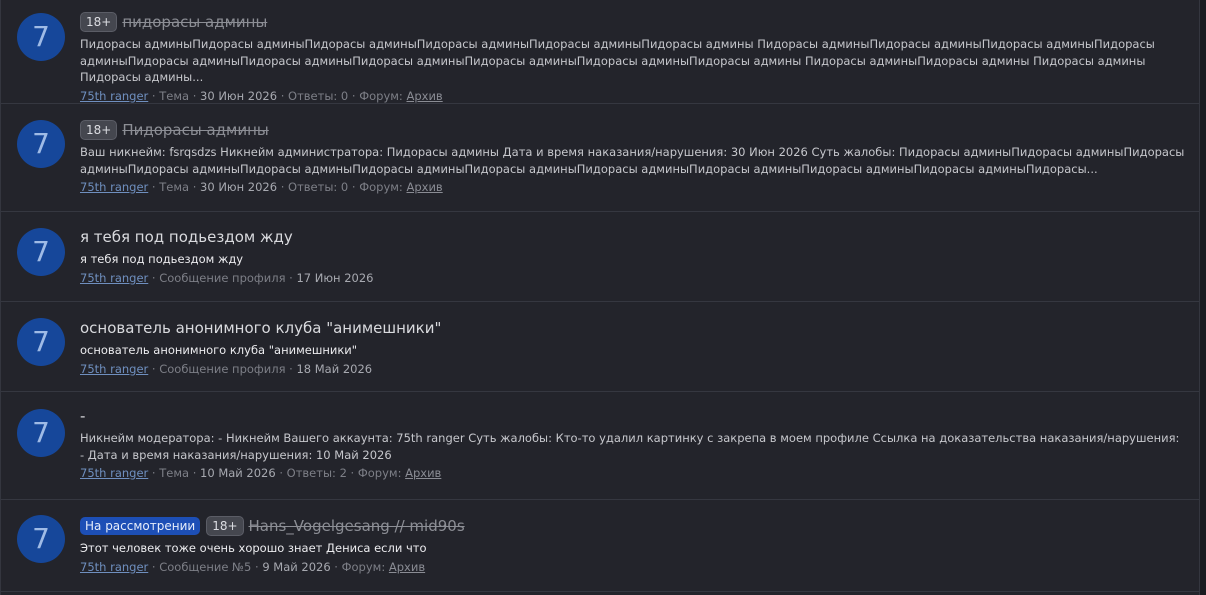 This screenshot has height=595, width=1206. Describe the element at coordinates (195, 130) in the screenshot. I see `result-title-link: Пидорасы админы` at that location.